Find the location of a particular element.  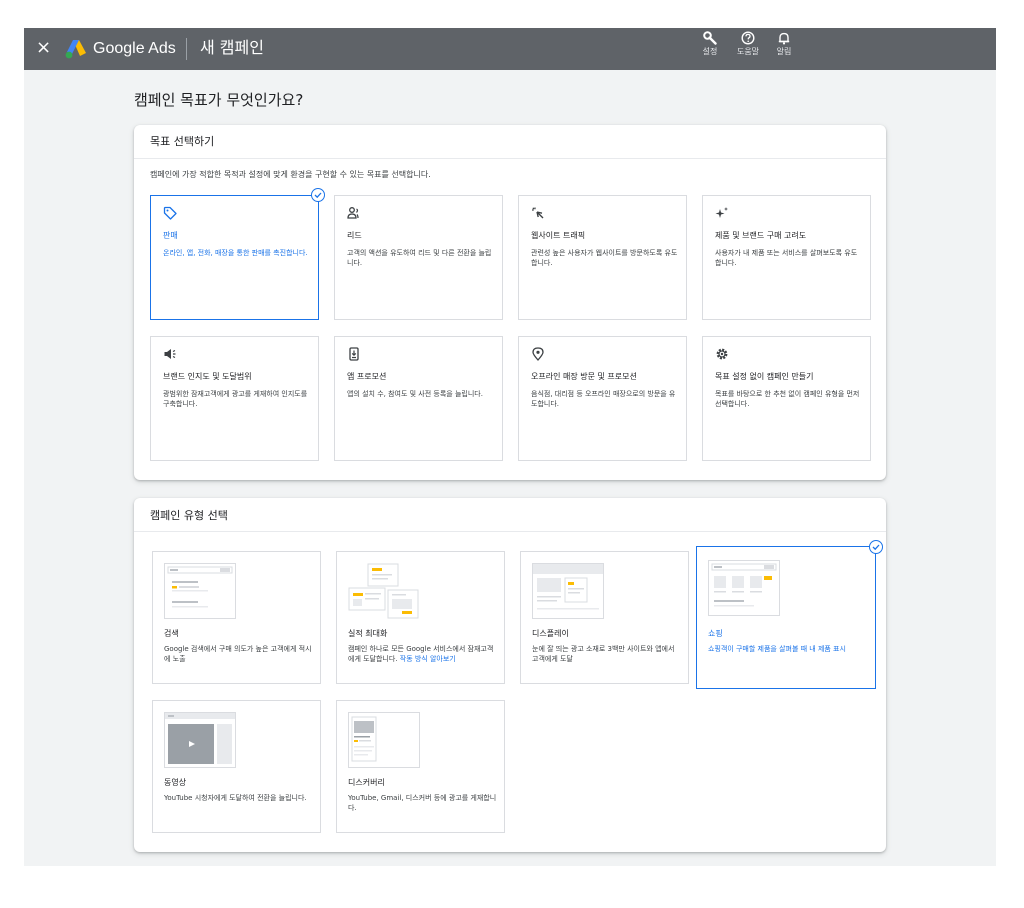

type-tile-title: 실적 최대화 is located at coordinates (368, 633).